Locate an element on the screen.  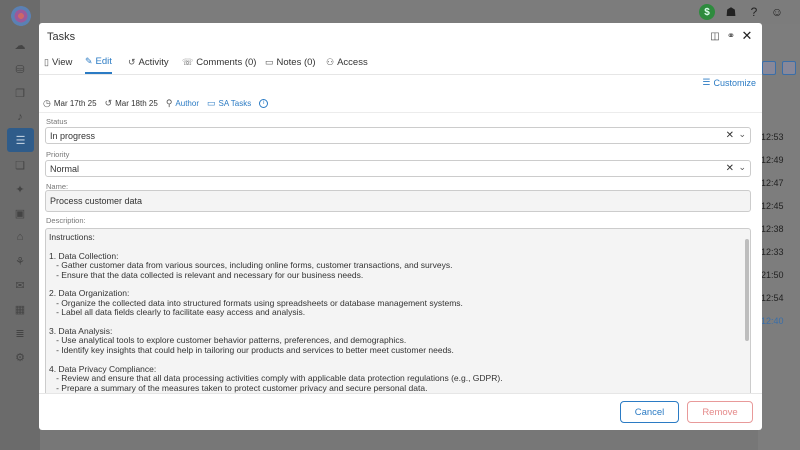
tab-notes: ▭ Notes (0) is located at coordinates (290, 62).